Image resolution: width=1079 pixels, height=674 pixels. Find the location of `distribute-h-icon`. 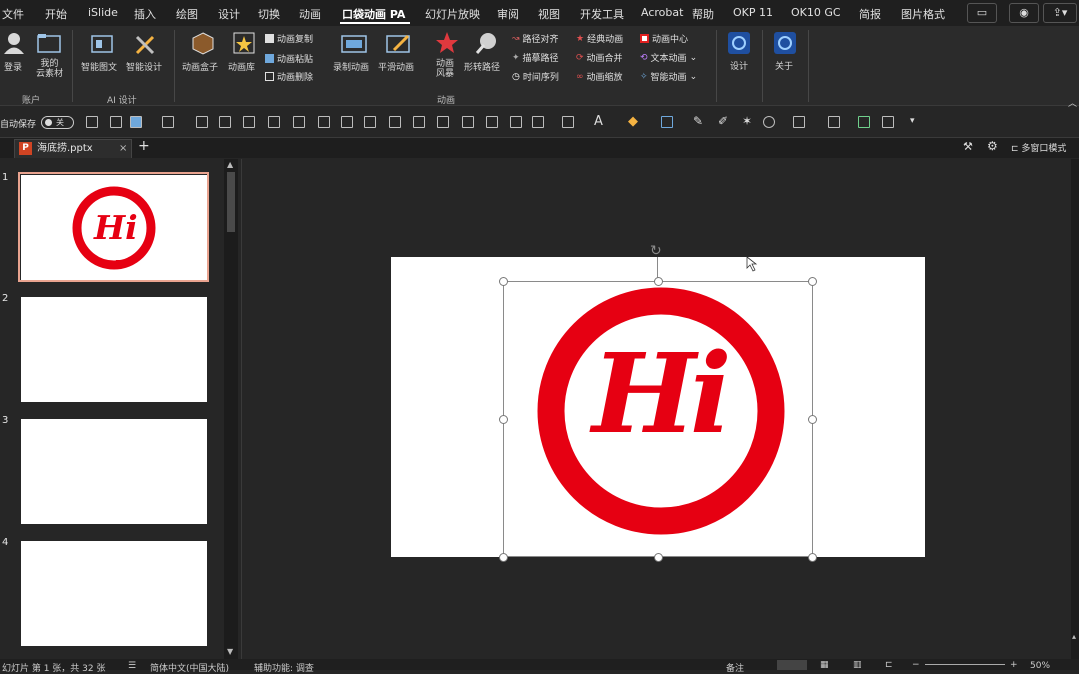

distribute-h-icon is located at coordinates (443, 122).